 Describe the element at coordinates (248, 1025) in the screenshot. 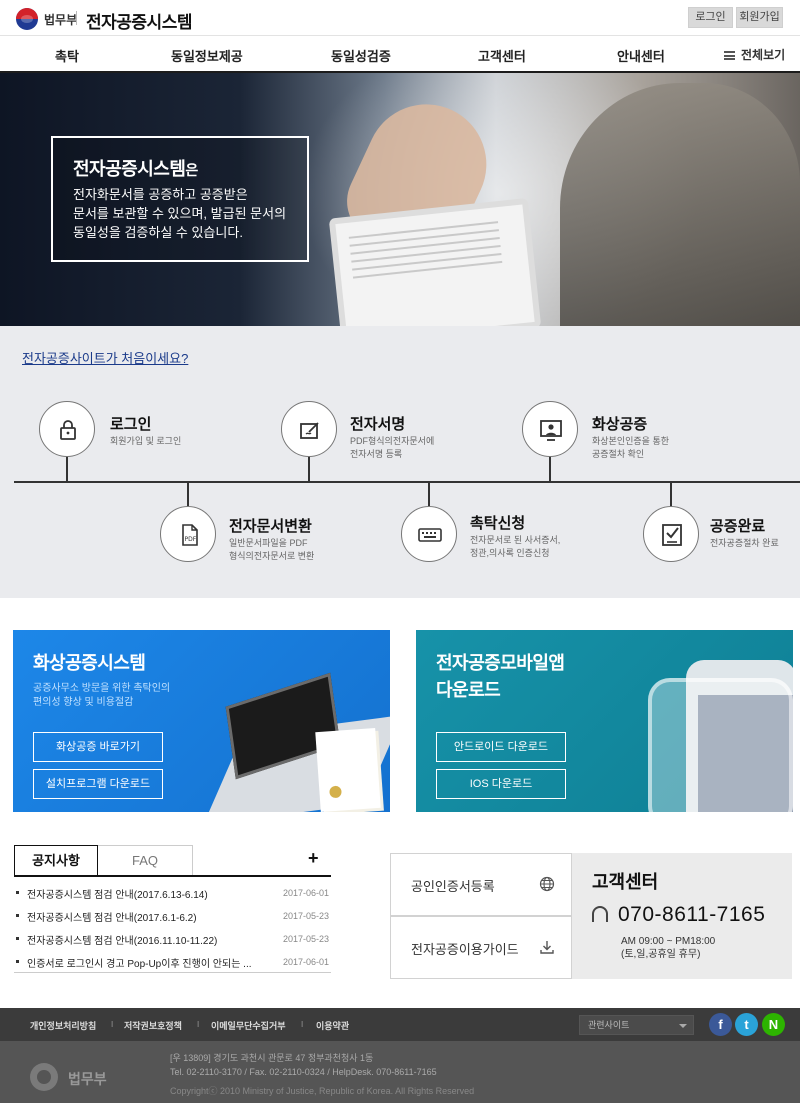

I see `footer-link-email: 이메일무단수집거부` at that location.